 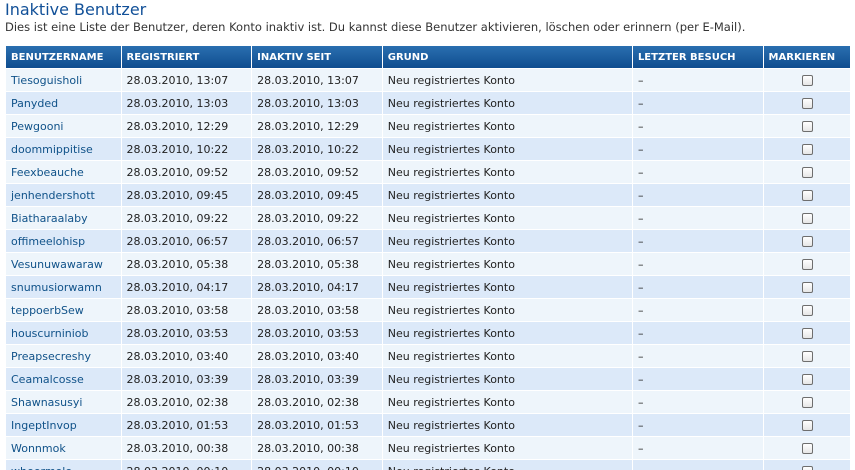 I want to click on username-link: Pewgooni, so click(x=63, y=126).